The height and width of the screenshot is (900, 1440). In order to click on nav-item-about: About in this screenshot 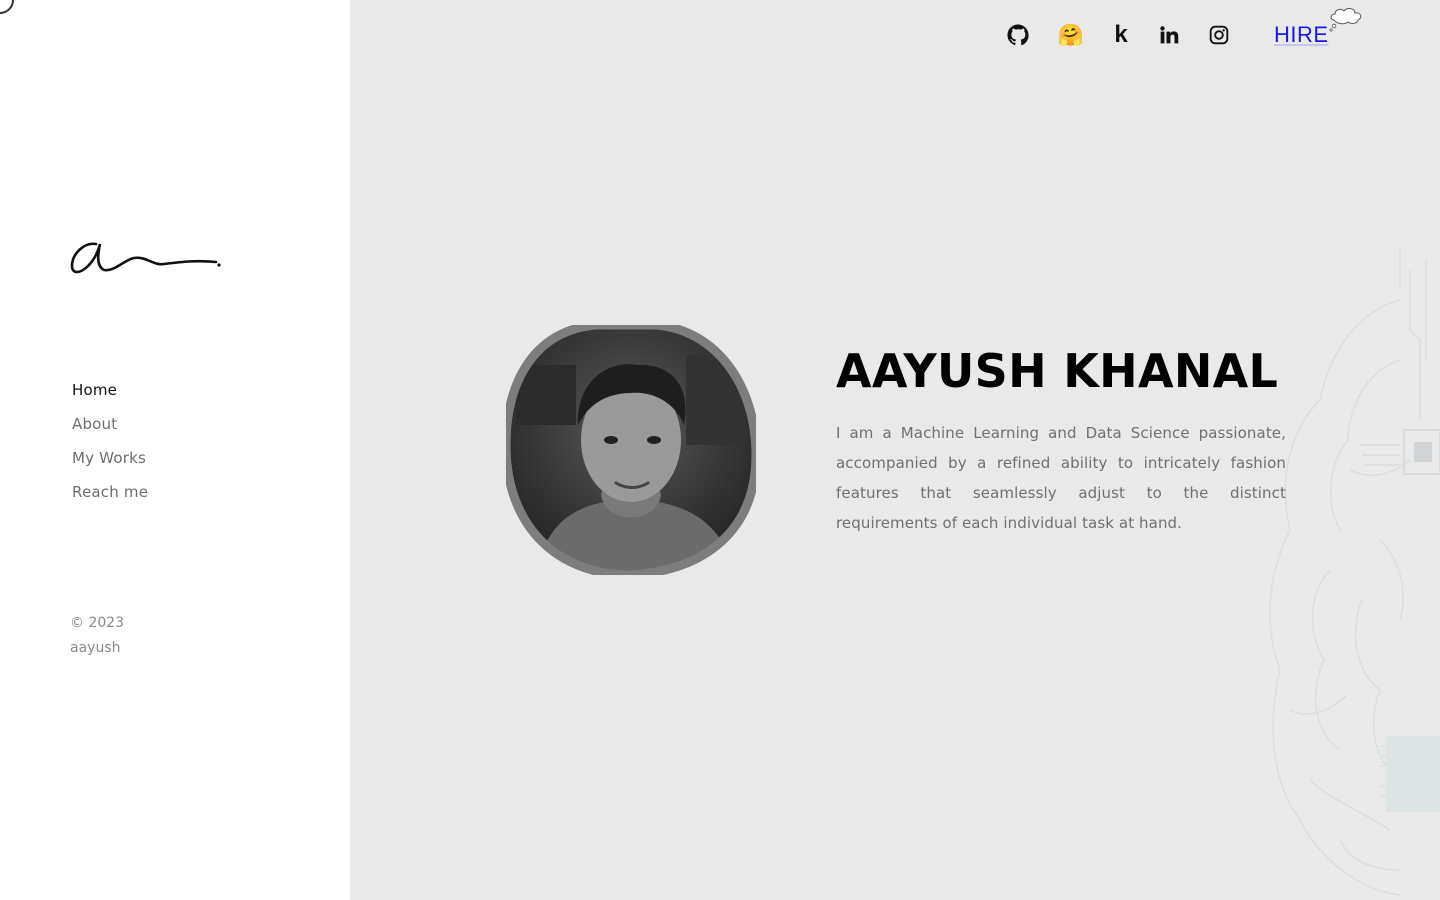, I will do `click(110, 429)`.